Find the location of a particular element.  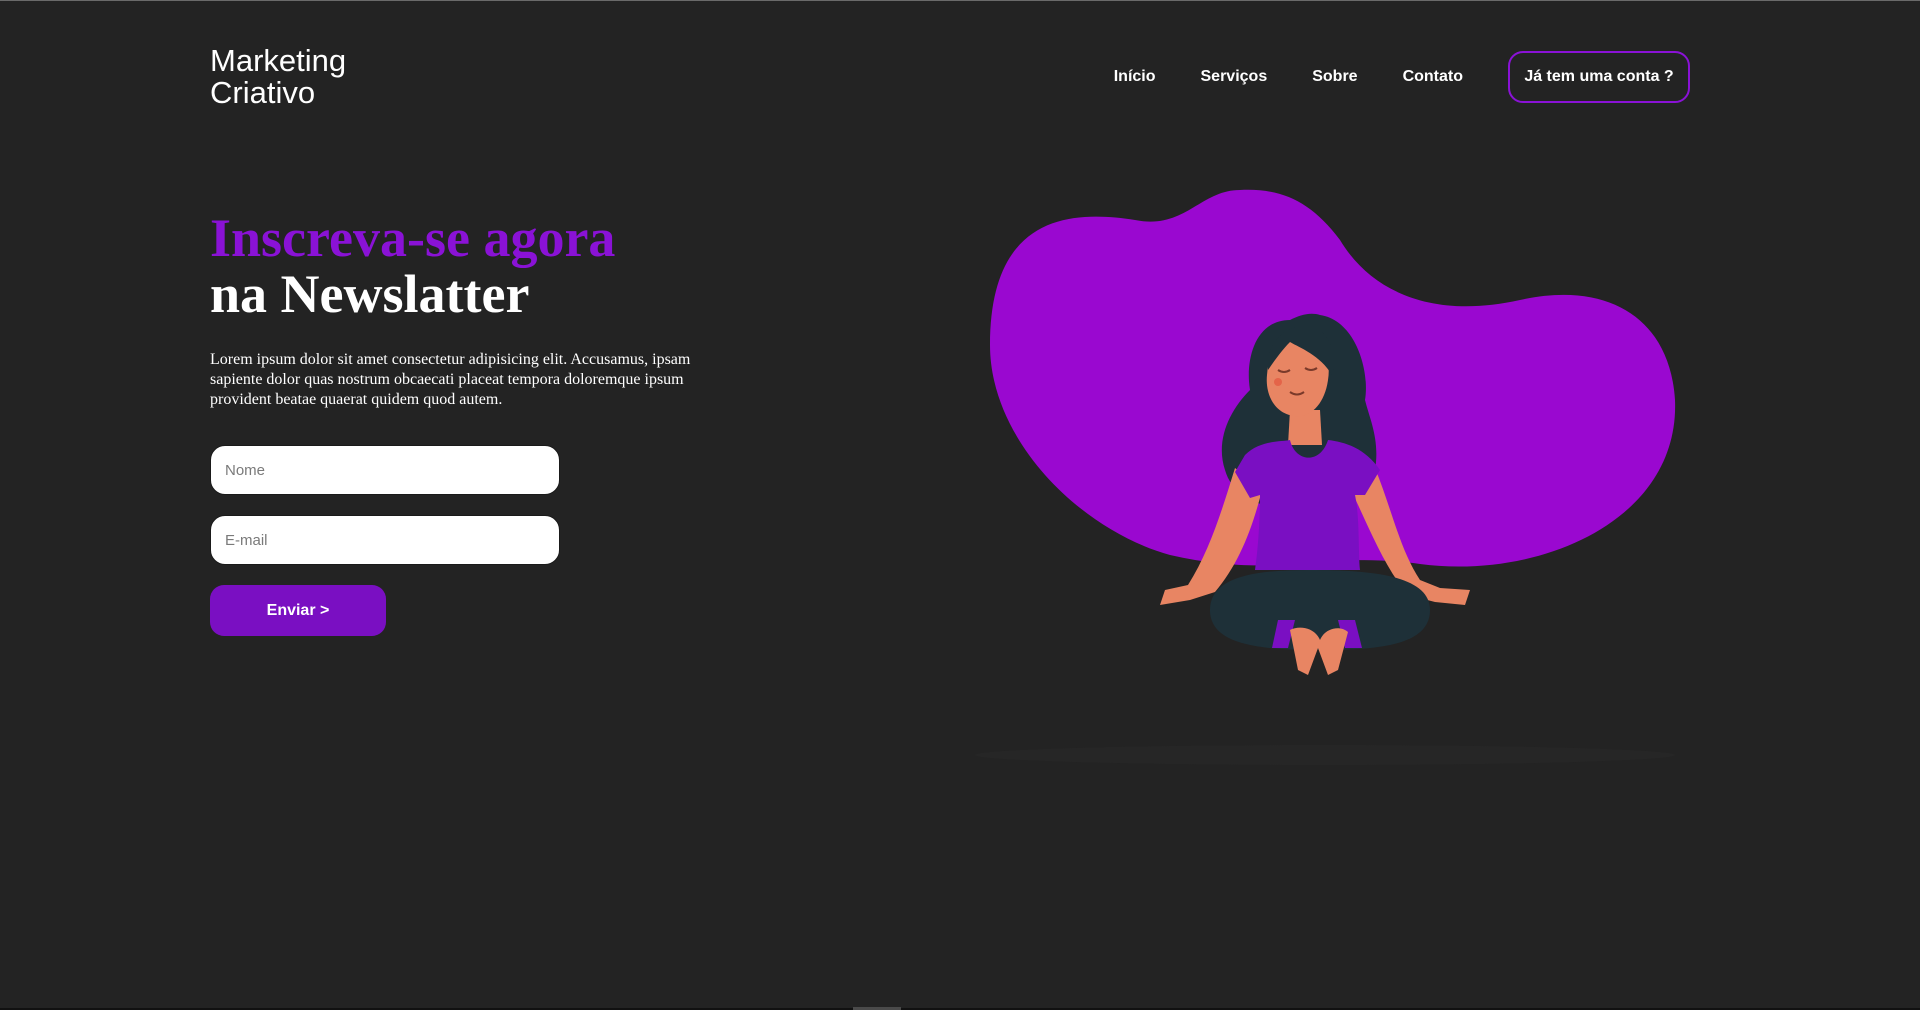

cheek is located at coordinates (1278, 382).